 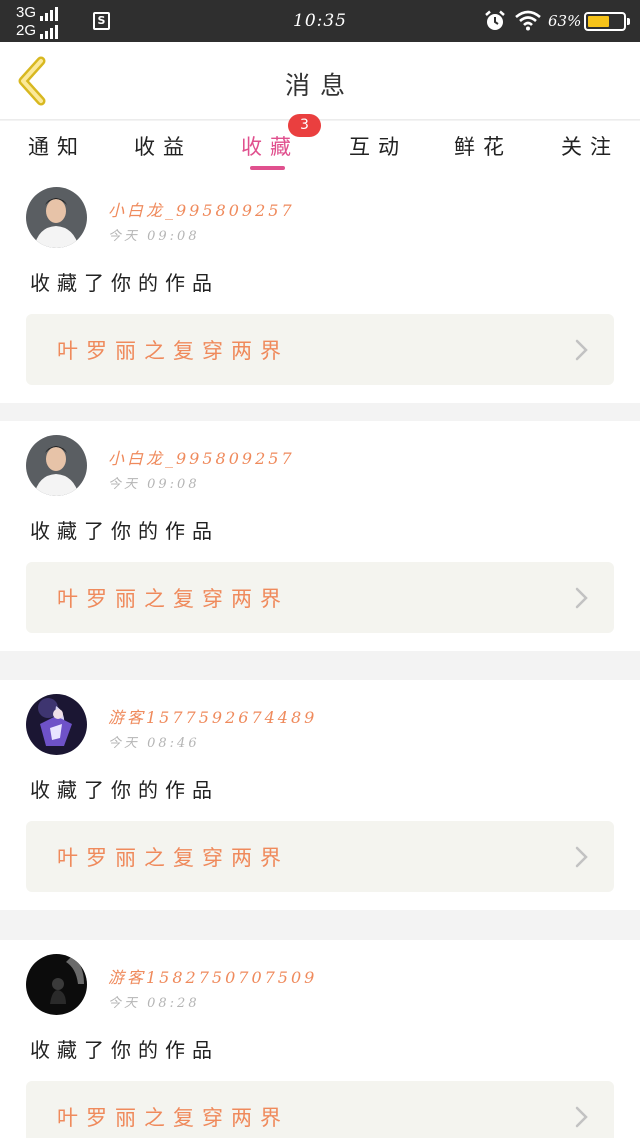 I want to click on active-tab-indicator, so click(x=267, y=168).